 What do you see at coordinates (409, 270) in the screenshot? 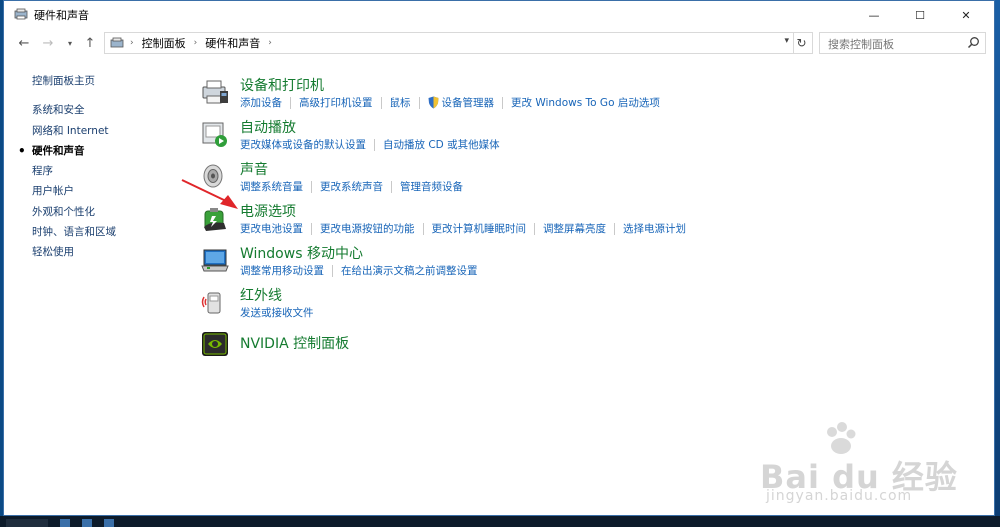
I see `link-presentation-settings: 在给出演示文稿之前调整设置` at bounding box center [409, 270].